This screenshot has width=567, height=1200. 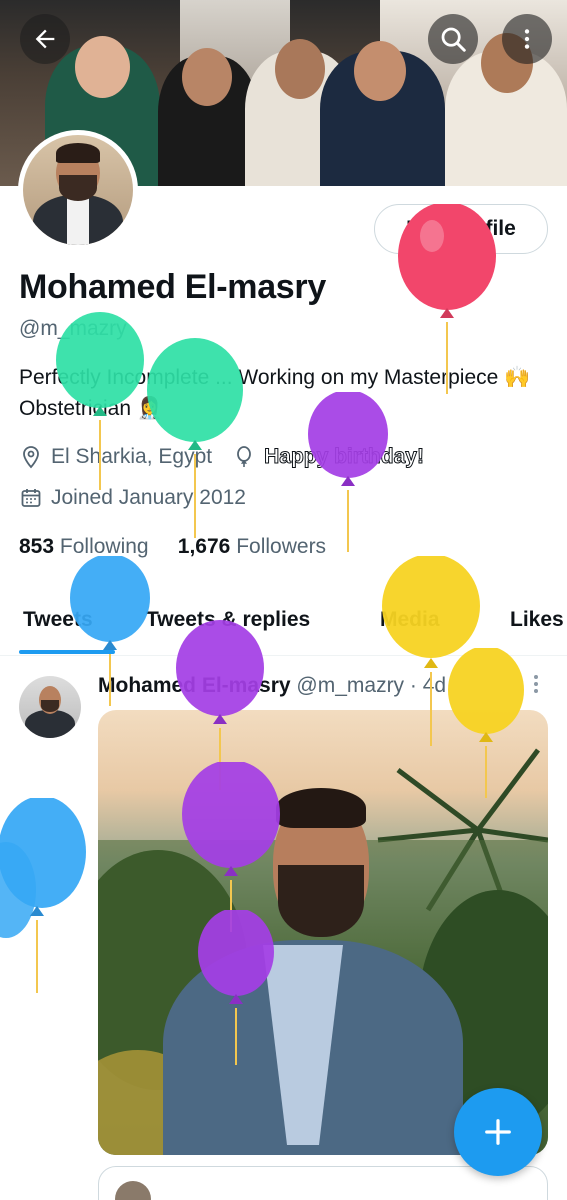 What do you see at coordinates (67, 652) in the screenshot?
I see `active-tab-indicator` at bounding box center [67, 652].